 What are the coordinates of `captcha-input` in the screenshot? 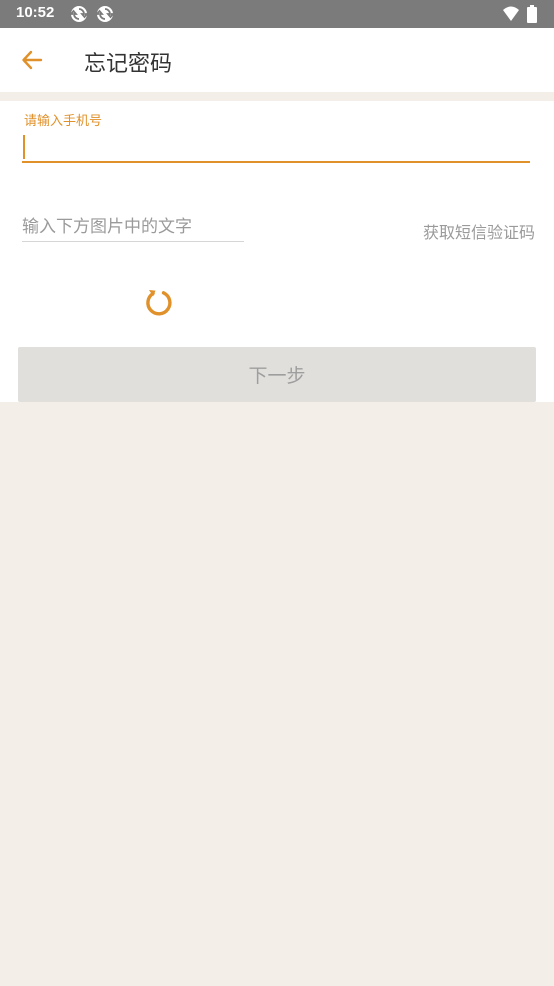 It's located at (133, 227).